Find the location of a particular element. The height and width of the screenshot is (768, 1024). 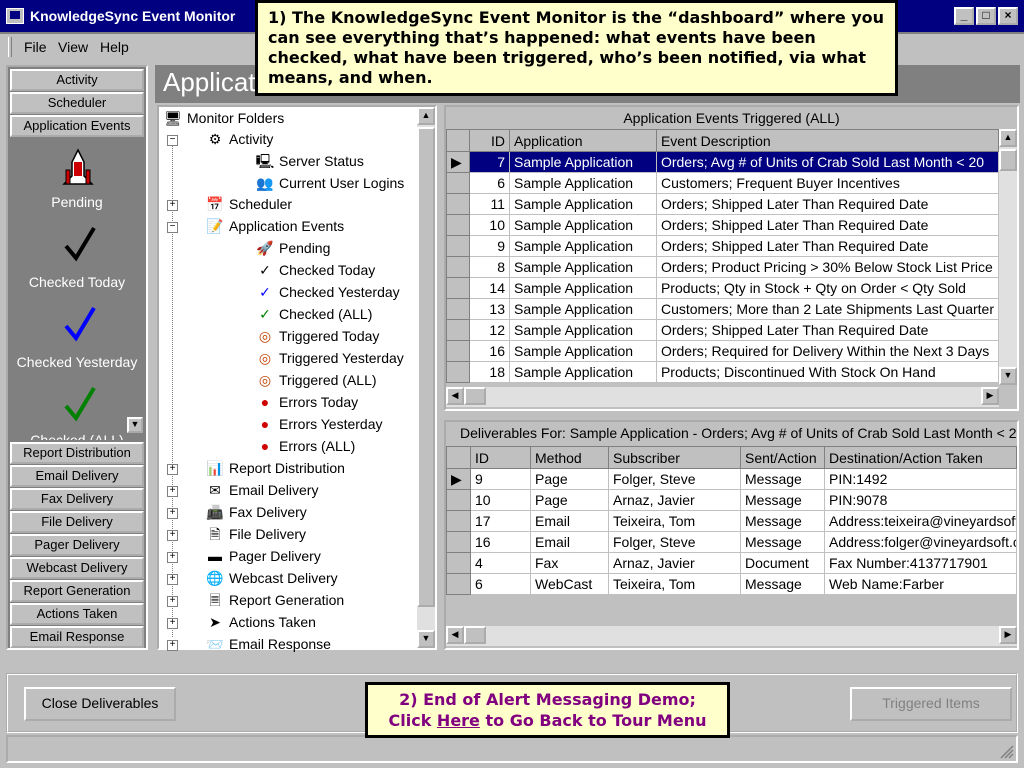

tree-item-application-events: 📝 Application Events is located at coordinates (274, 226).